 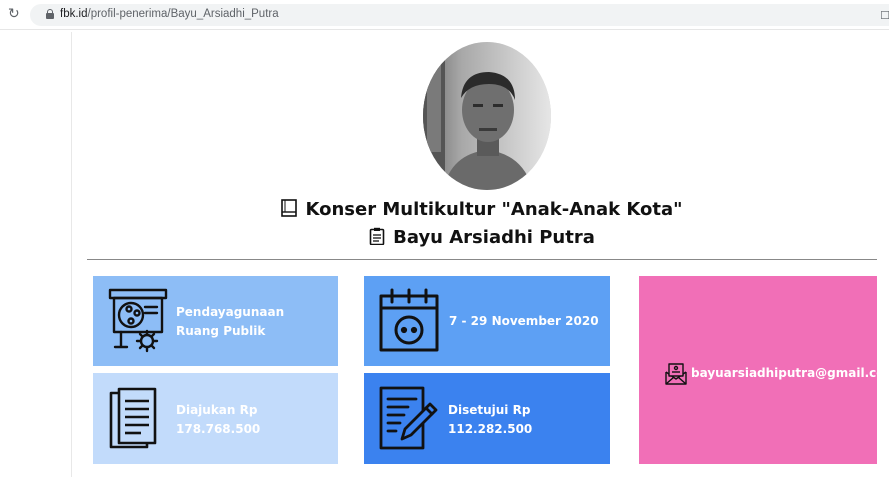 I want to click on presentation-gear-icon, so click(x=138, y=323).